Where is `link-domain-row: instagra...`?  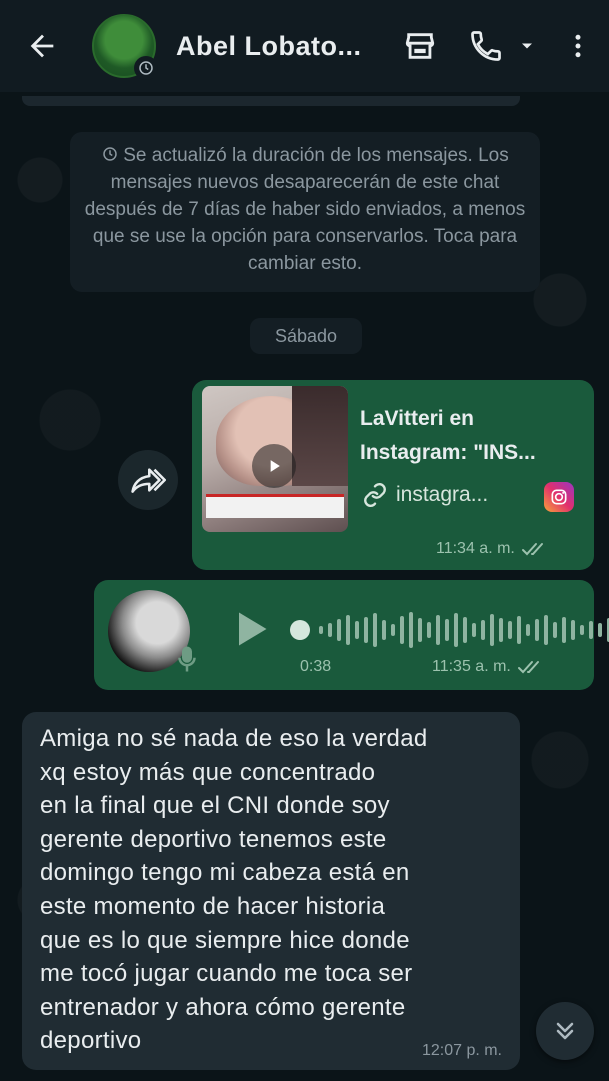 link-domain-row: instagra... is located at coordinates (425, 495).